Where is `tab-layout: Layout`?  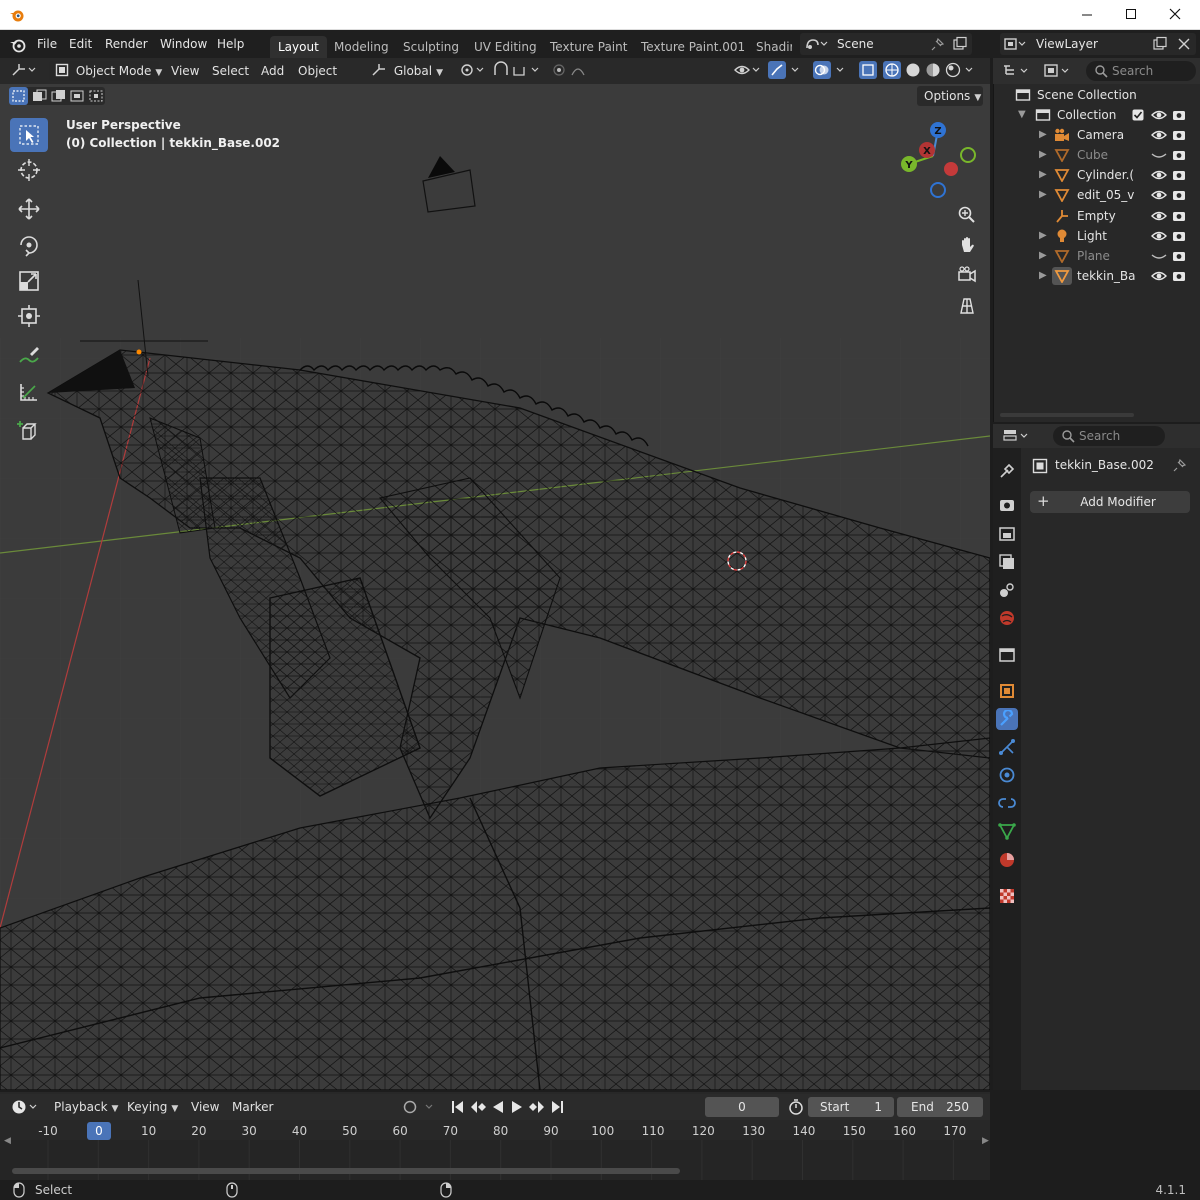
tab-layout: Layout is located at coordinates (298, 47).